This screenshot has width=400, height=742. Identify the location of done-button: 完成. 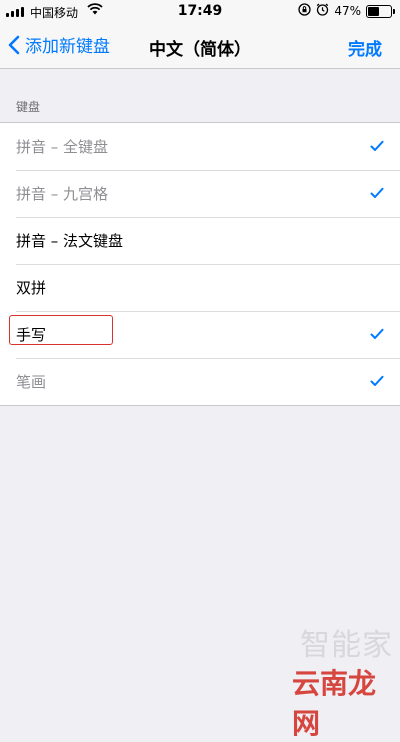
(365, 47).